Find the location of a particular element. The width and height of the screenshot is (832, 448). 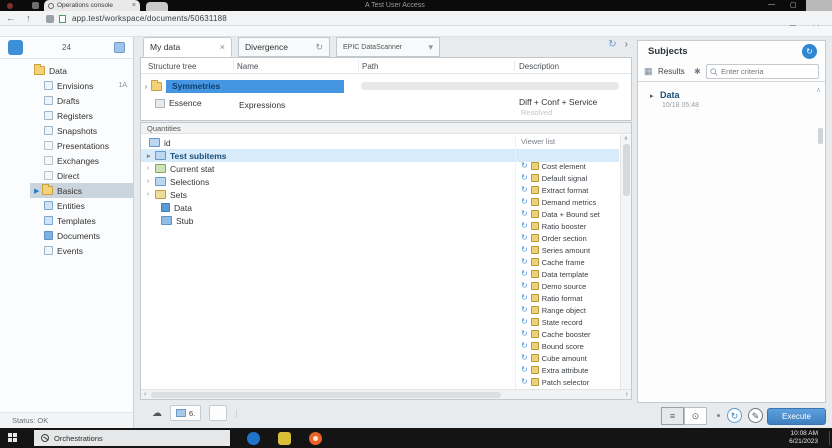

horizontal-scrollbar: ‹ › is located at coordinates (386, 394).